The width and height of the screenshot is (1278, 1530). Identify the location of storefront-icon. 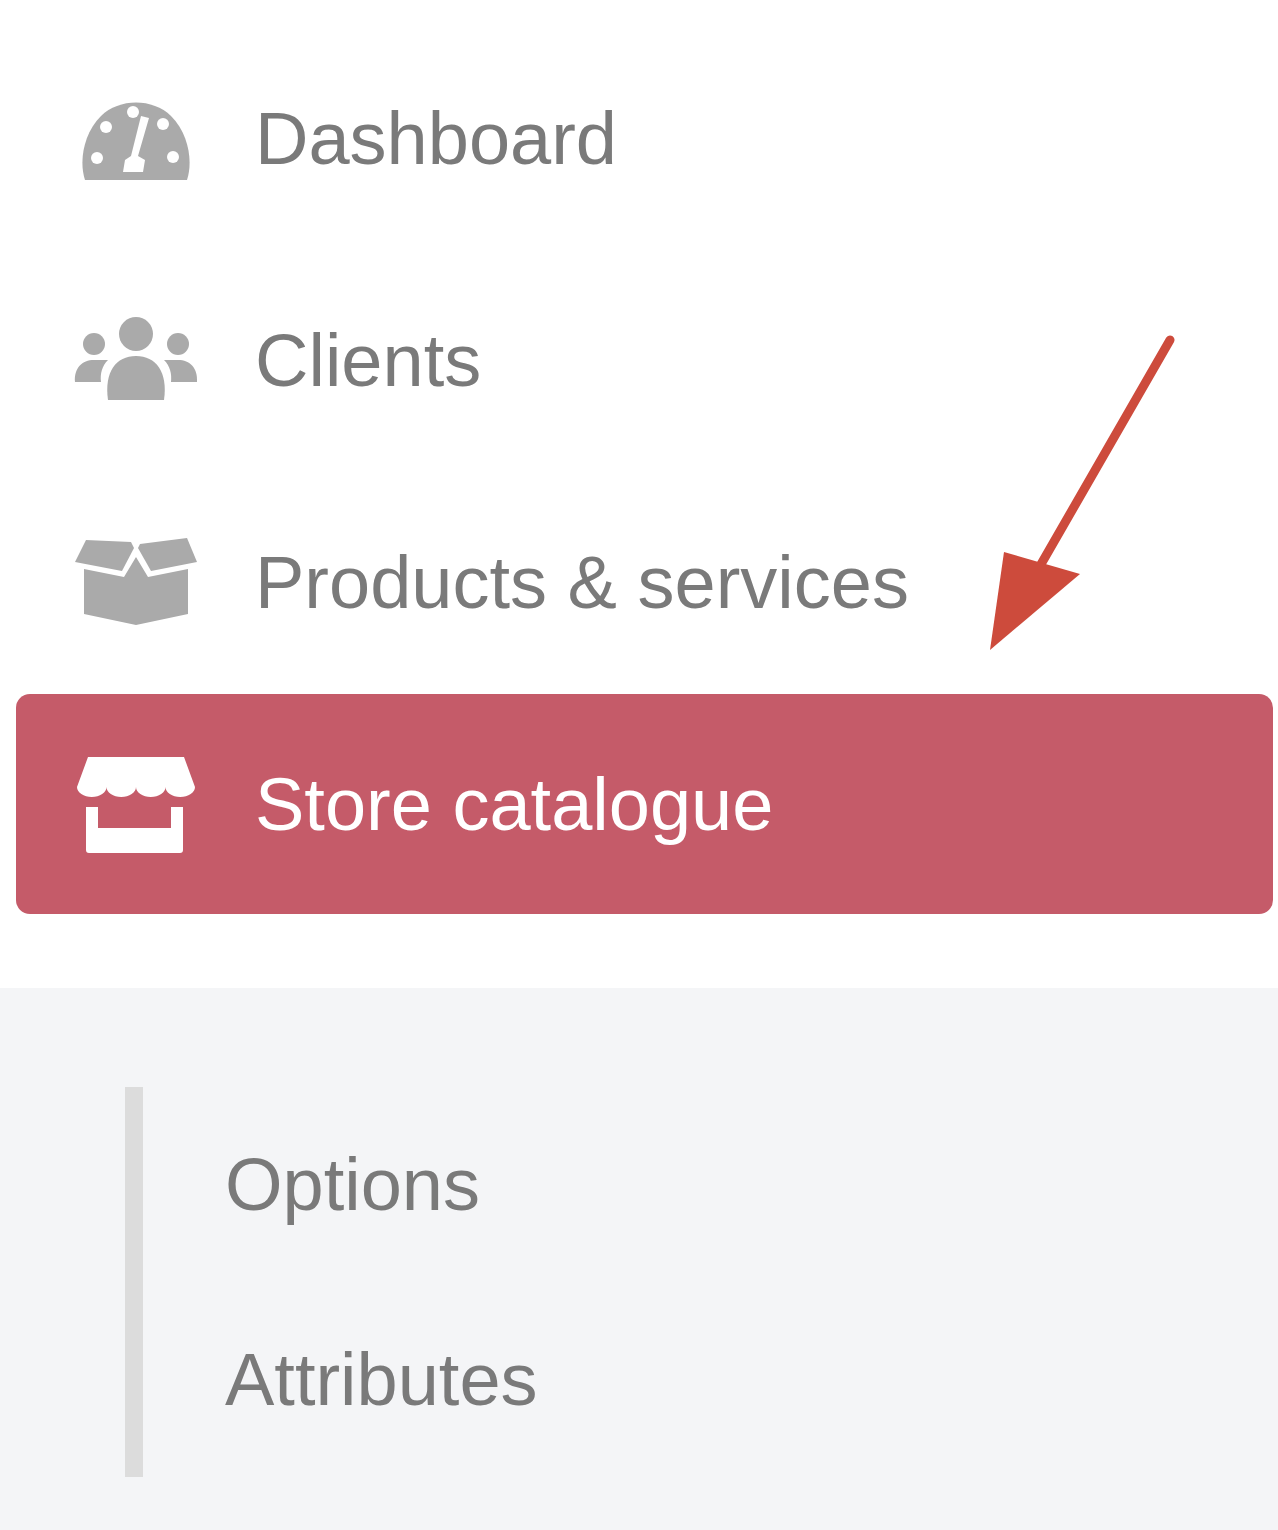
(136, 804).